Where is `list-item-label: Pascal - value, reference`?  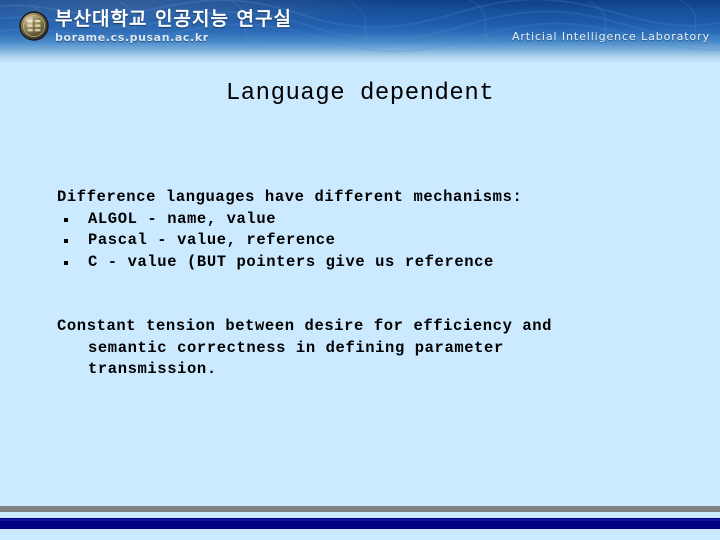
list-item-label: Pascal - value, reference is located at coordinates (212, 240).